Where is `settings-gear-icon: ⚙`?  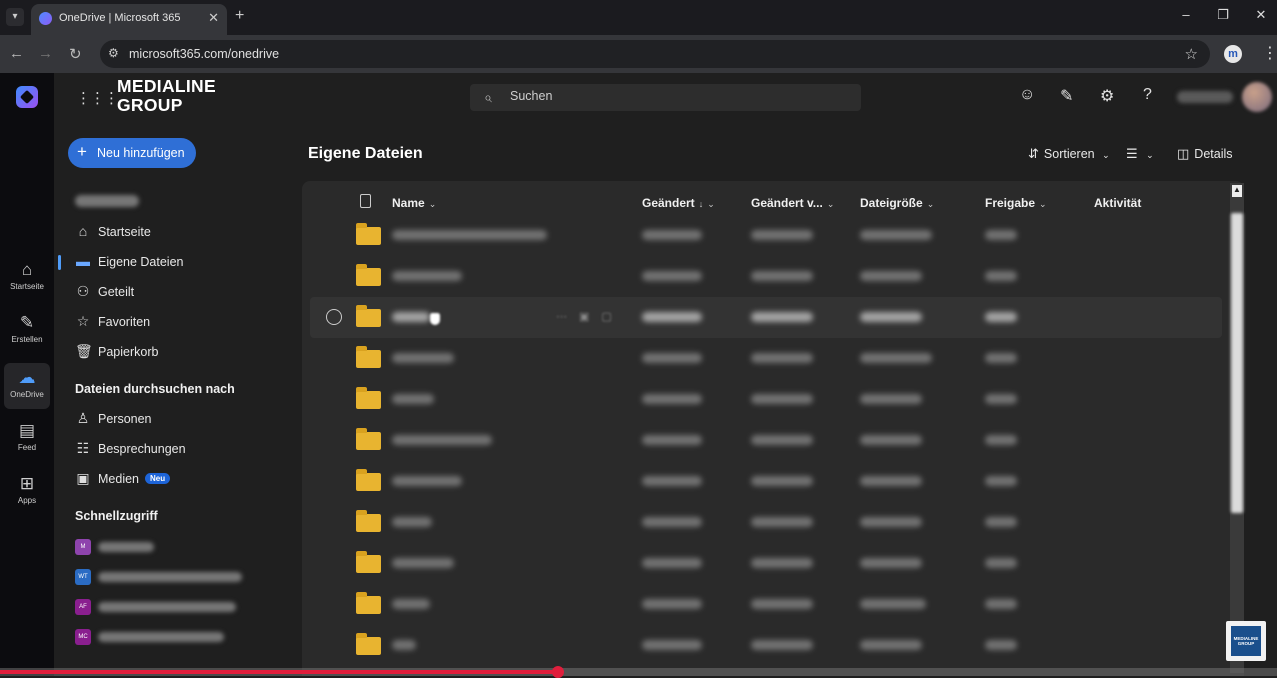
settings-gear-icon: ⚙ is located at coordinates (1107, 96).